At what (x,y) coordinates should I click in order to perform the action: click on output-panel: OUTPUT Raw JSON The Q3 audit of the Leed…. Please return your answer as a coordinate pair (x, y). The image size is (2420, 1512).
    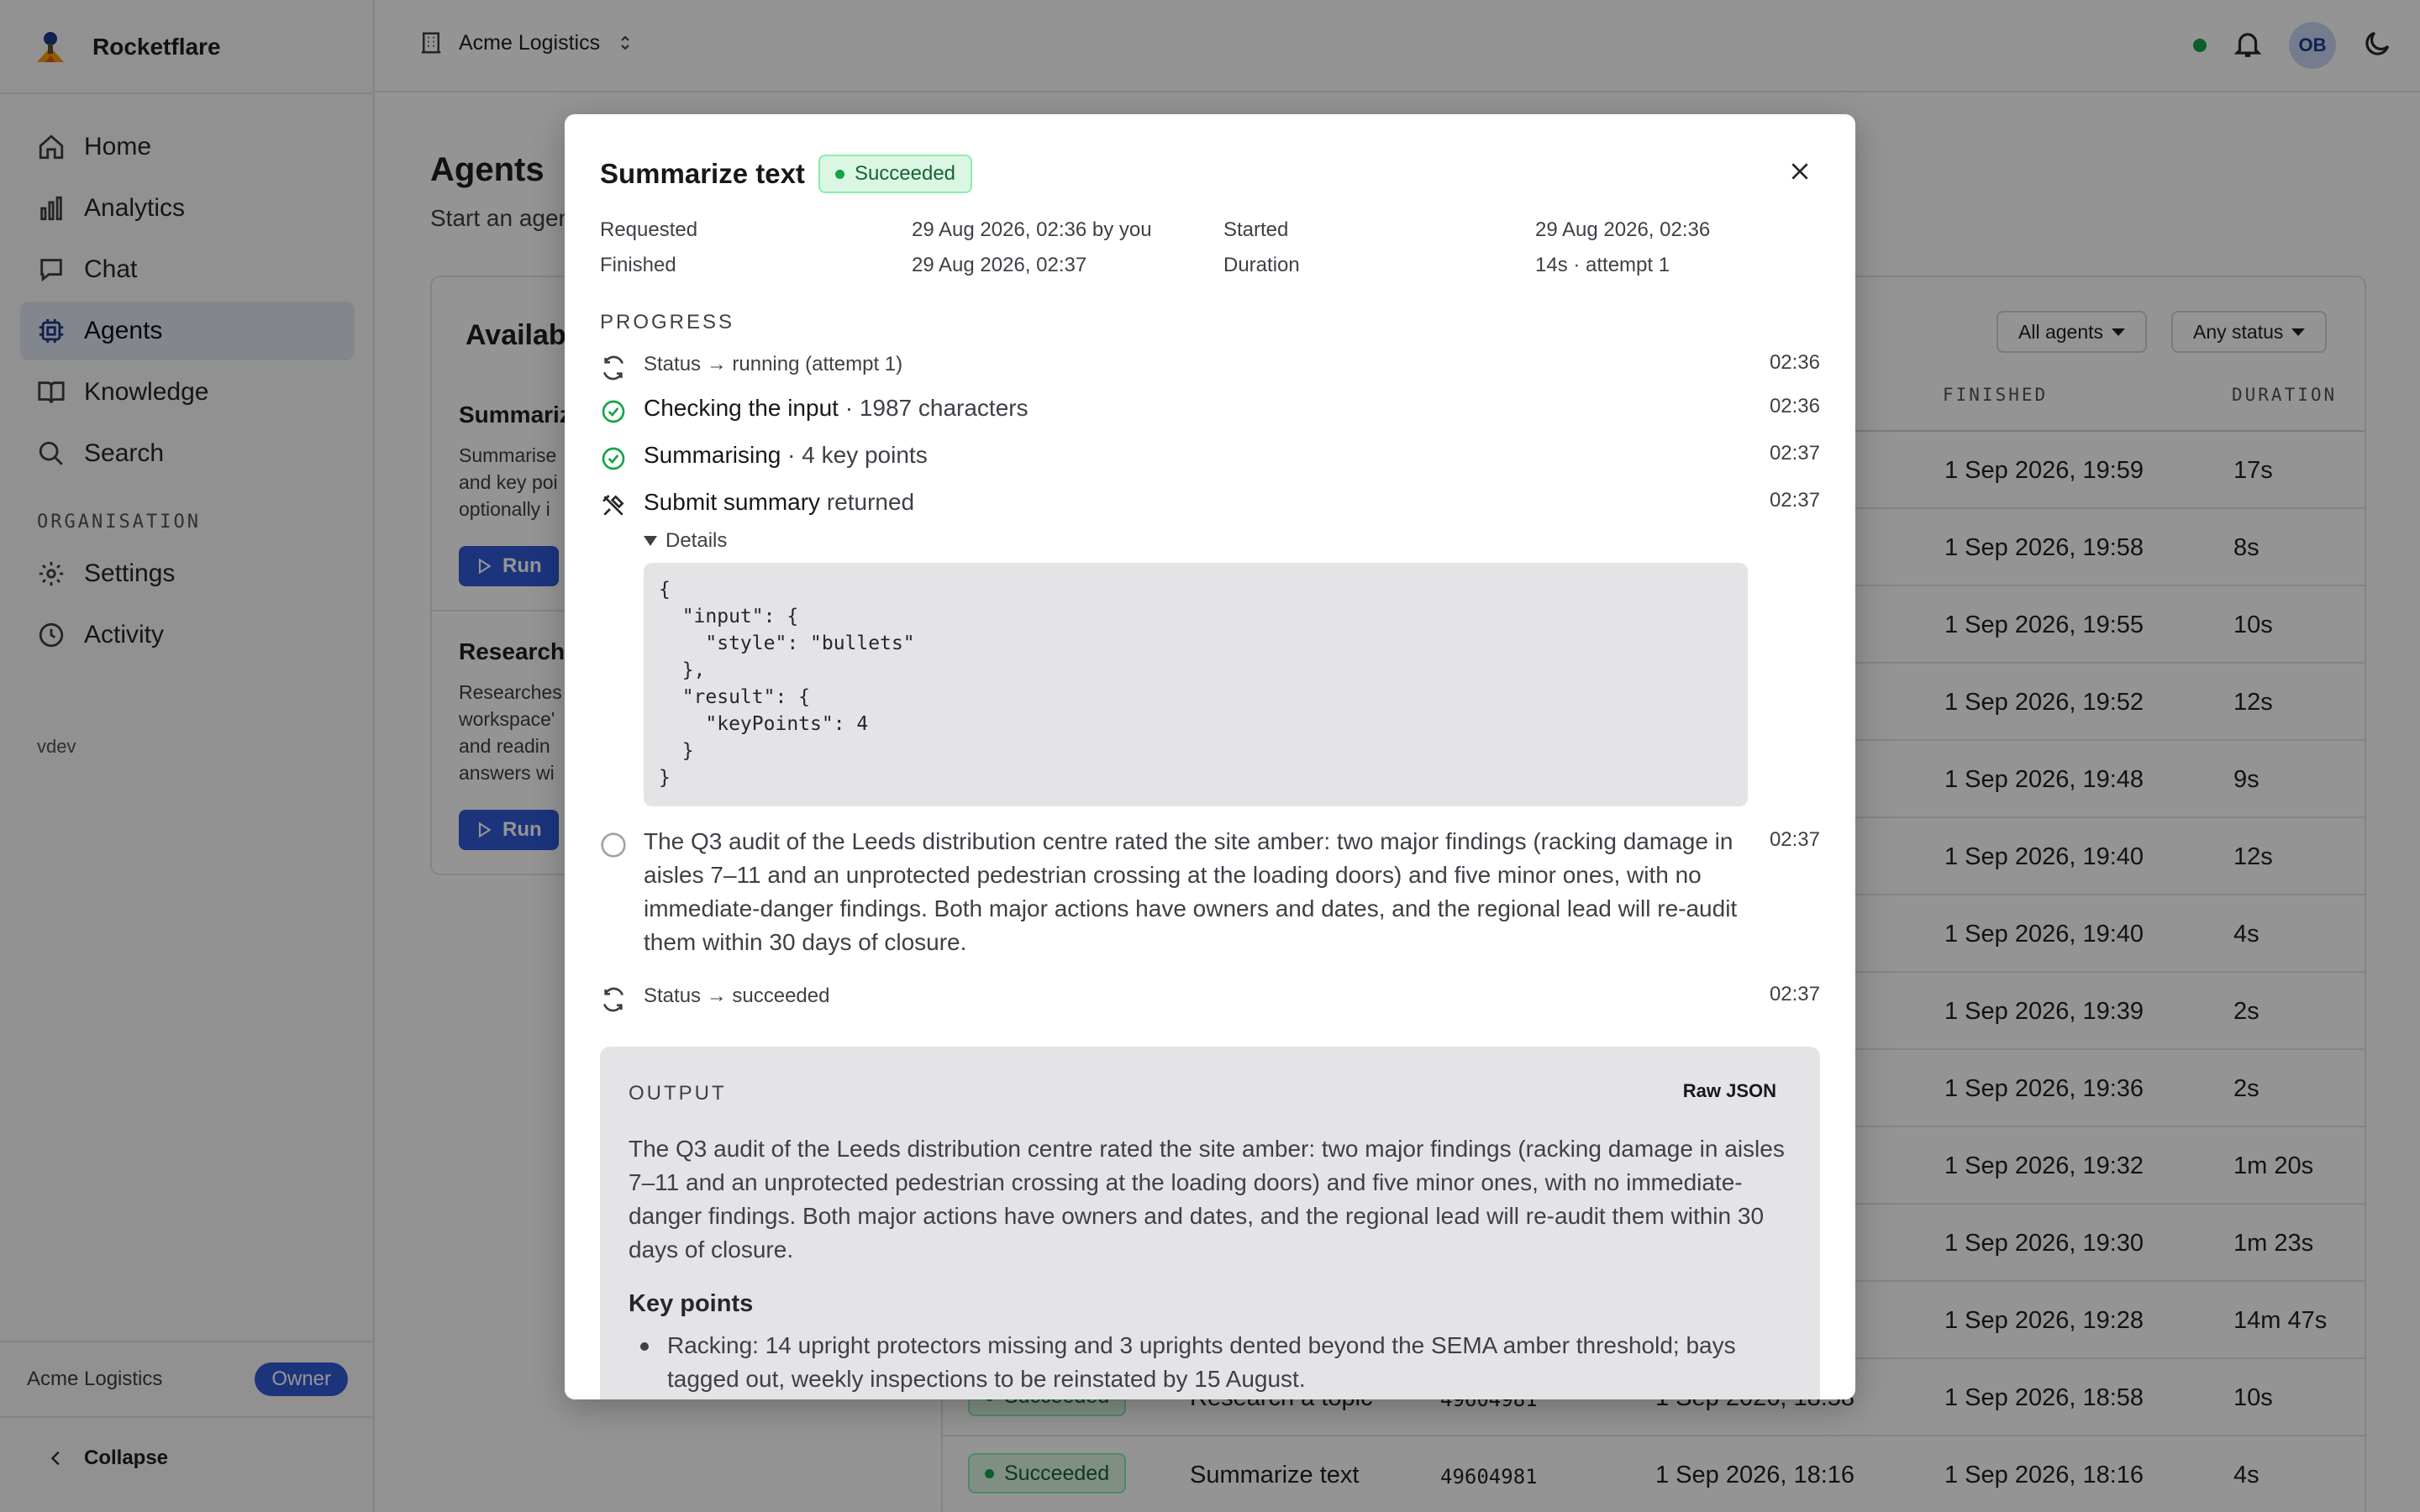
    Looking at the image, I should click on (1210, 1223).